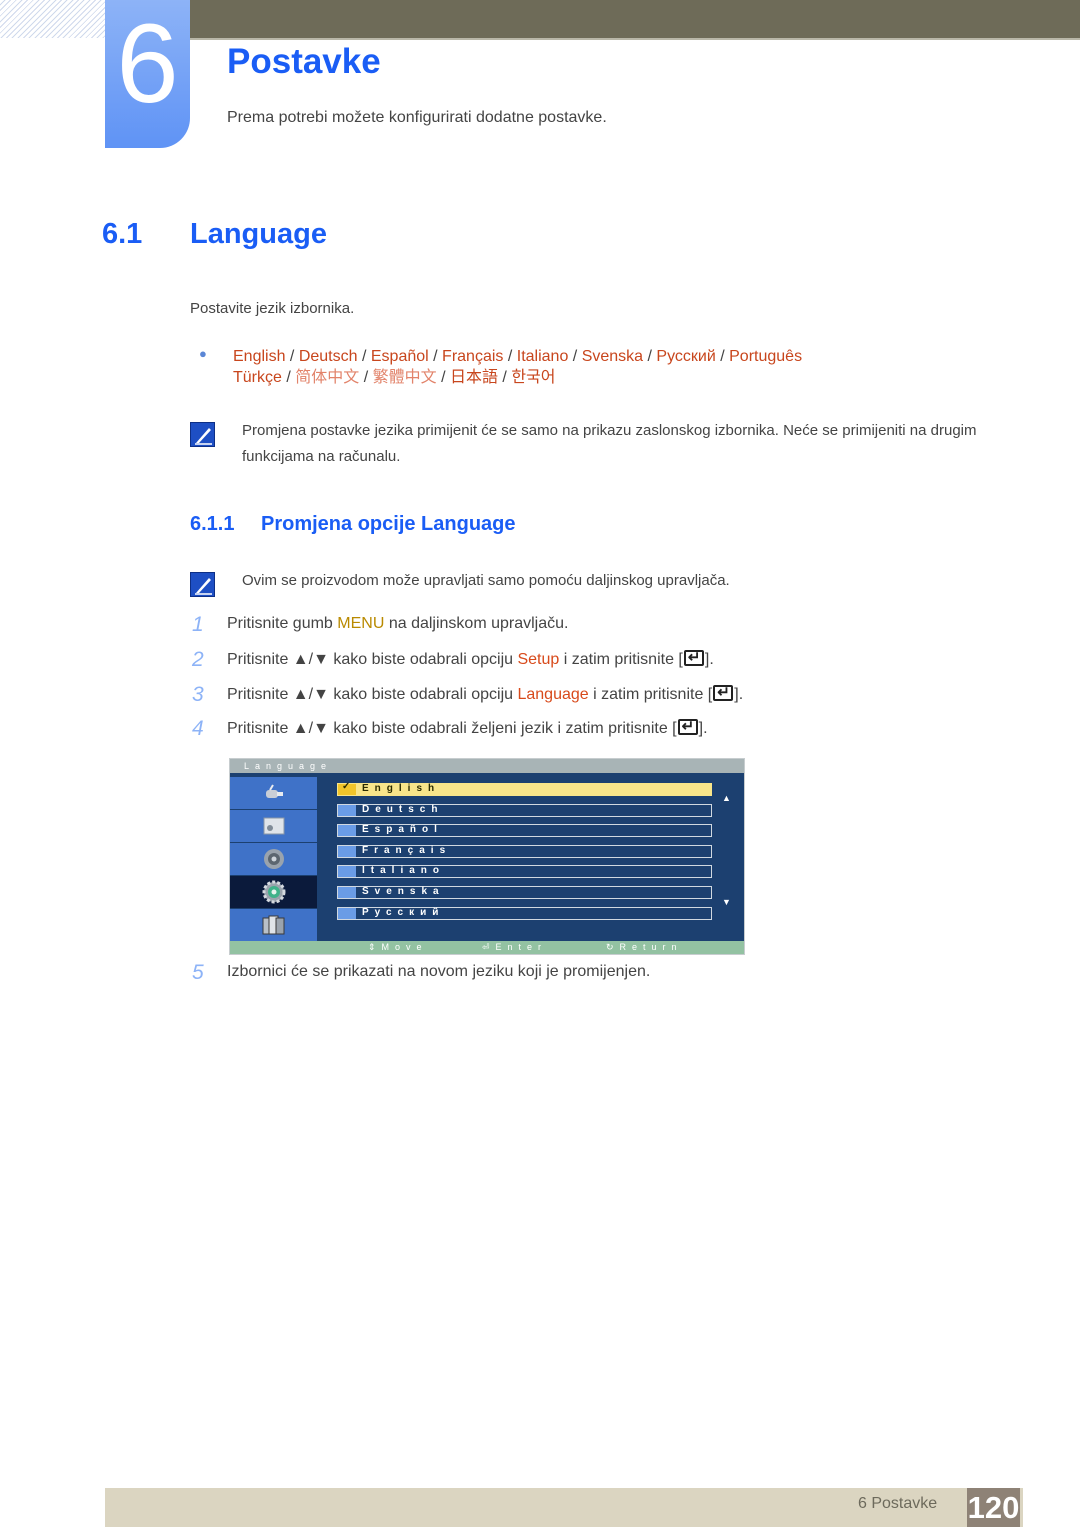 Image resolution: width=1080 pixels, height=1527 pixels. What do you see at coordinates (198, 728) in the screenshot?
I see `step-number: 4` at bounding box center [198, 728].